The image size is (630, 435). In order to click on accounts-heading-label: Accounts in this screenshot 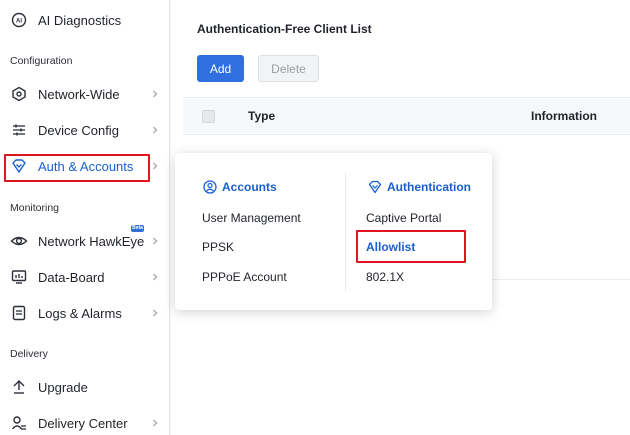, I will do `click(249, 187)`.